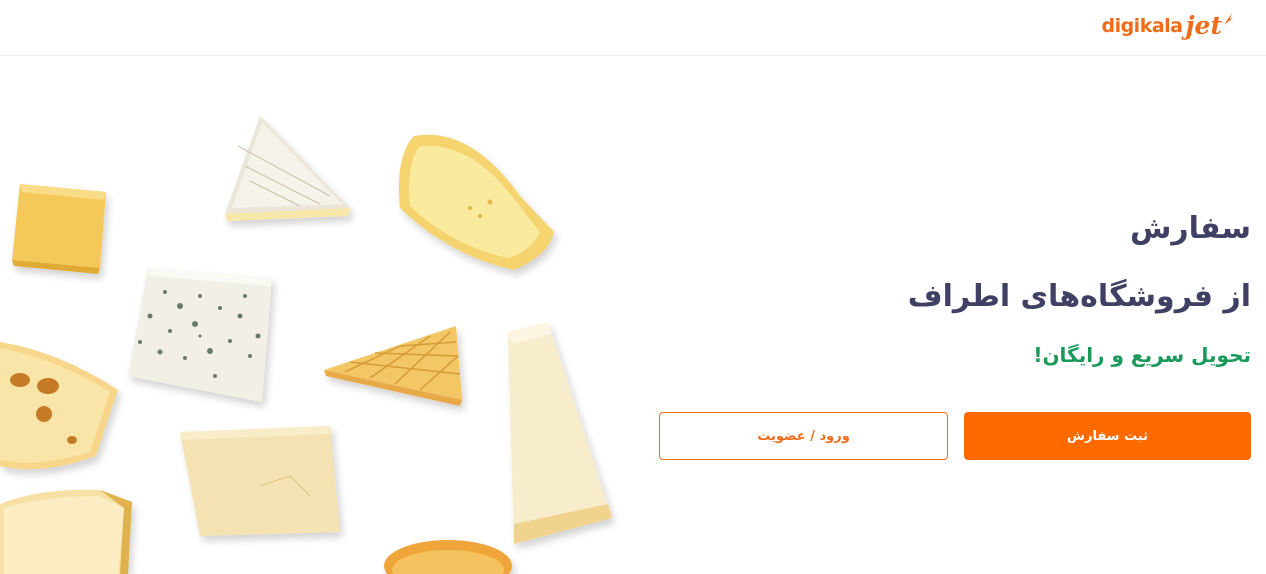 The height and width of the screenshot is (574, 1266). I want to click on cheese-waffle-wedge-piece, so click(393, 366).